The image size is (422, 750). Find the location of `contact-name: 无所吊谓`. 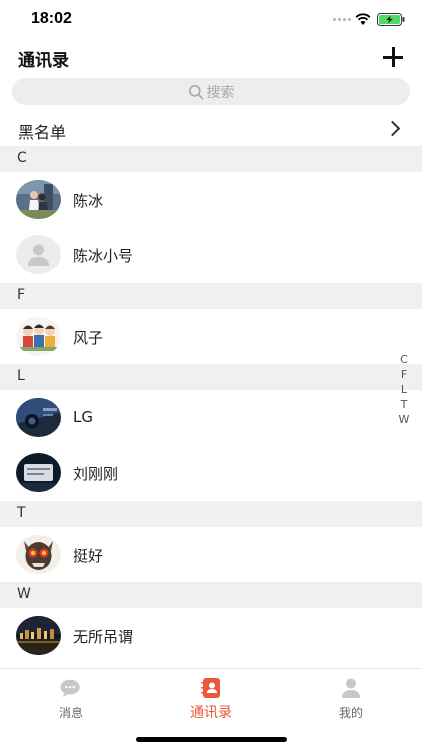

contact-name: 无所吊谓 is located at coordinates (103, 637).